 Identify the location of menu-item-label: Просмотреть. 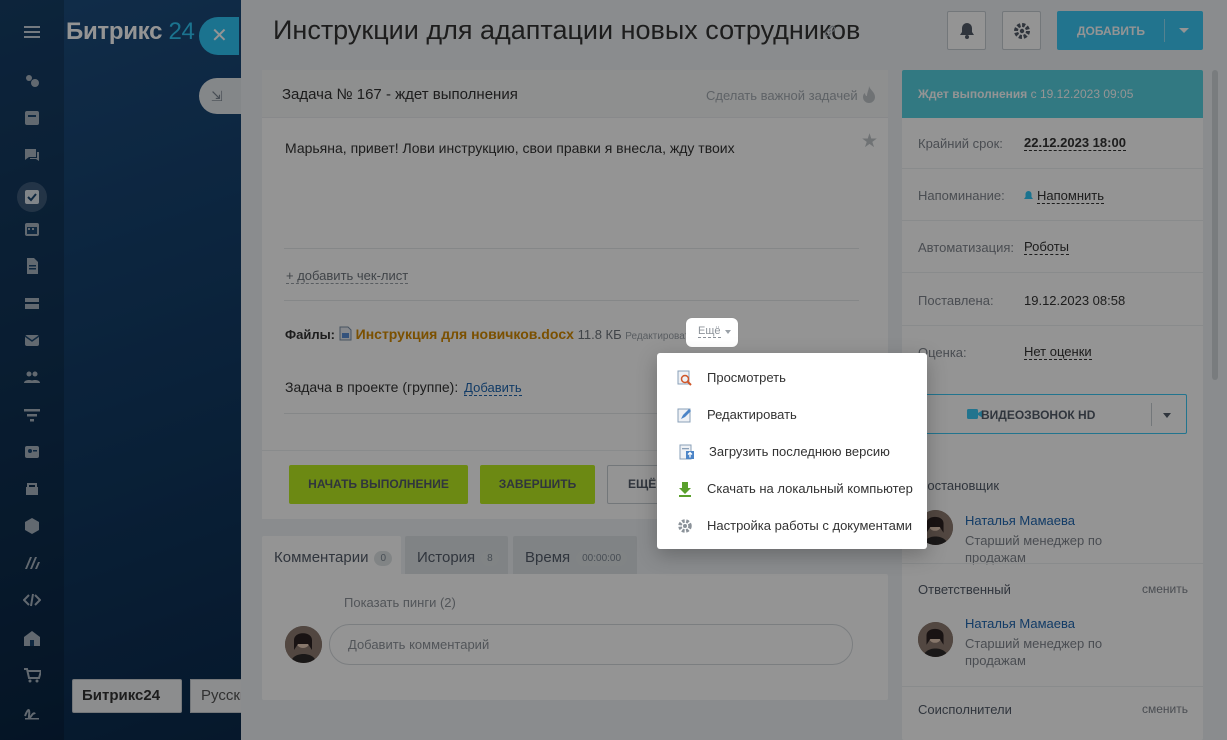
(746, 377).